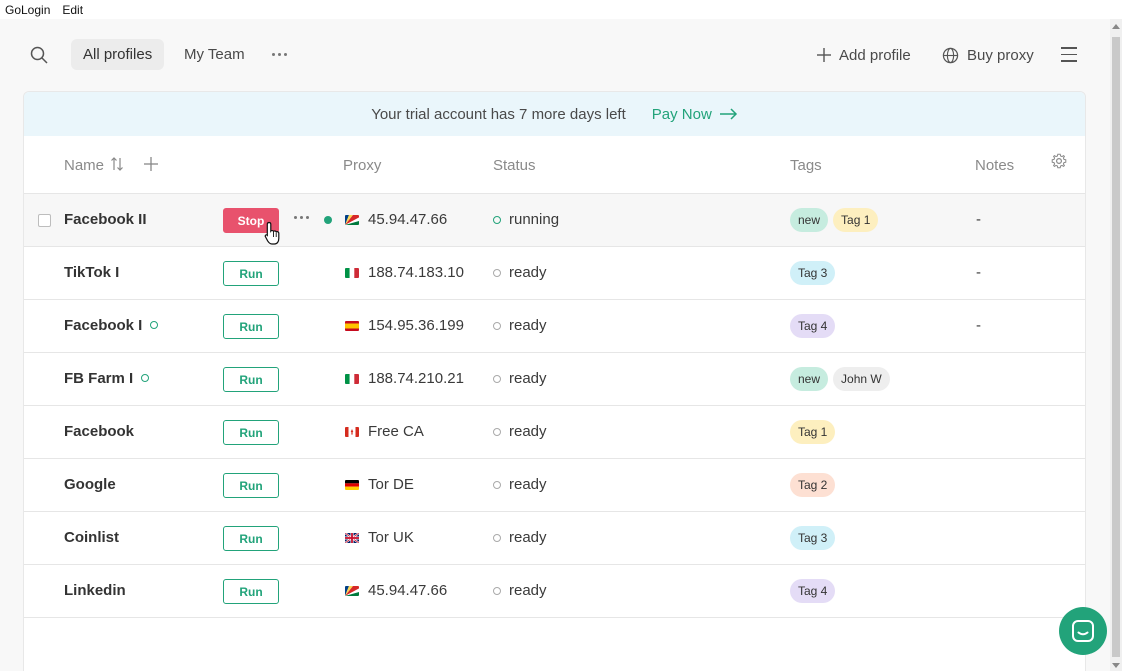  I want to click on more-options-icon, so click(279, 54).